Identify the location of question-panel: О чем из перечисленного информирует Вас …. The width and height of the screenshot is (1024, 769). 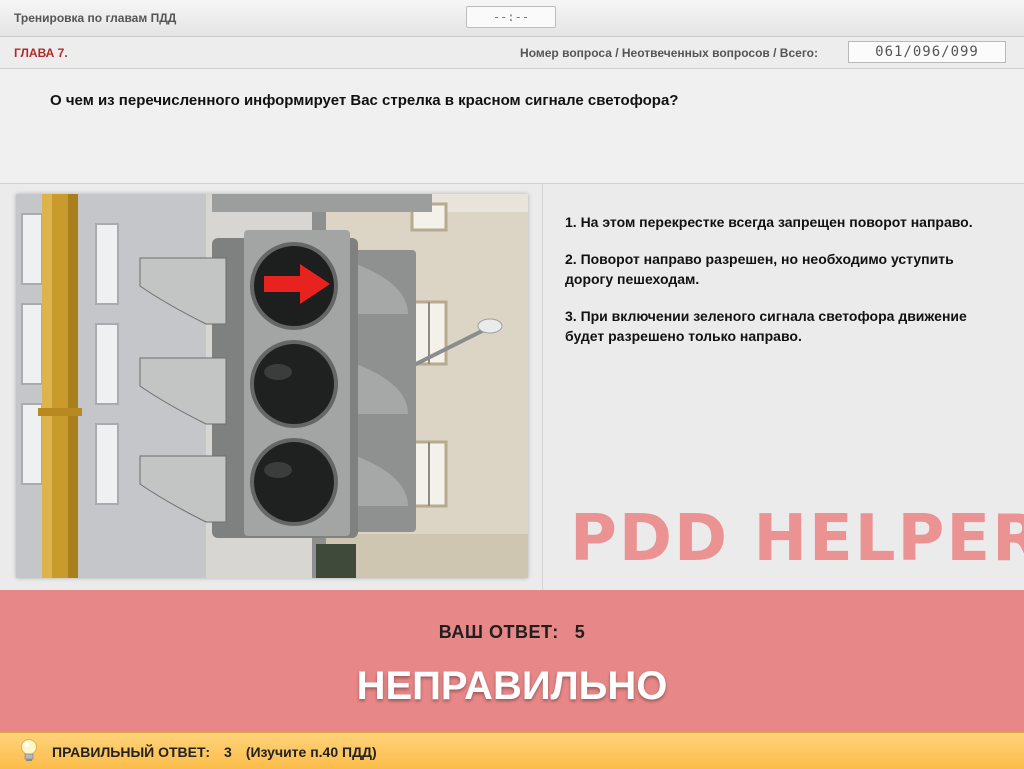
(512, 126).